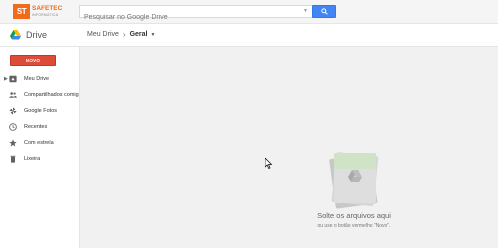 This screenshot has width=498, height=248. I want to click on sidebar-item-trash: Lixeira, so click(39, 159).